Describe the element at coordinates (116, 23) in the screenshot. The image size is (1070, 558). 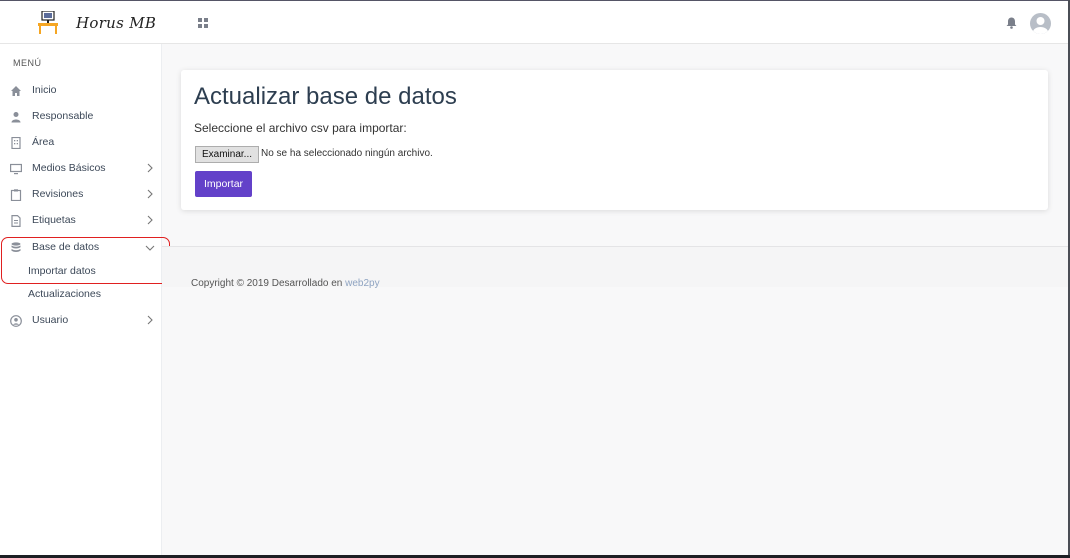
I see `brand-name: Horus MB` at that location.